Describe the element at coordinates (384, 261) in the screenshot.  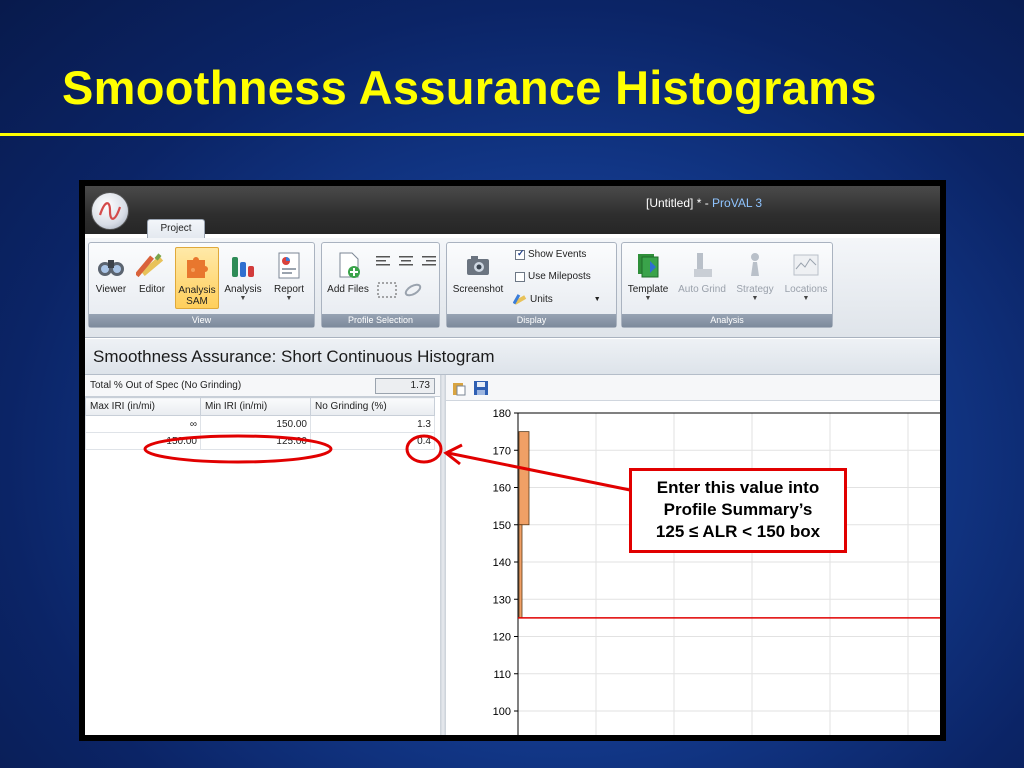
I see `align-left-icon` at that location.